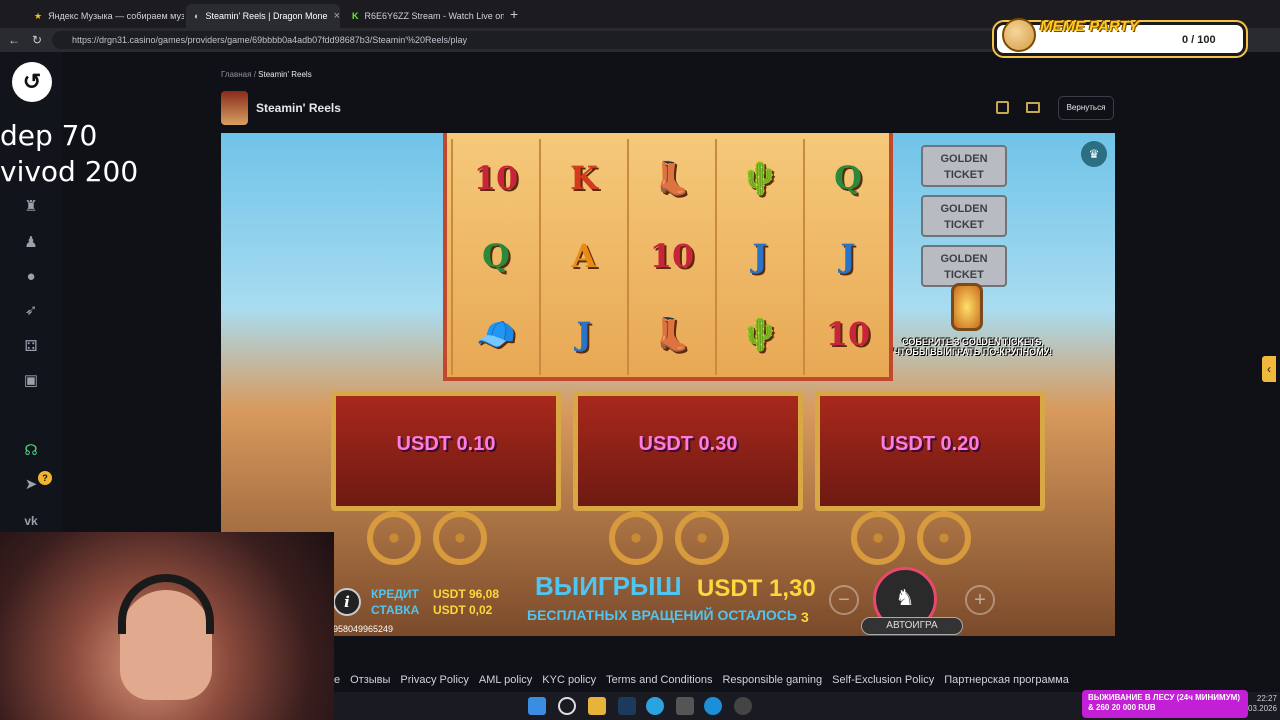 The image size is (1280, 720). What do you see at coordinates (395, 610) in the screenshot?
I see `bet-label: СТАВКА` at bounding box center [395, 610].